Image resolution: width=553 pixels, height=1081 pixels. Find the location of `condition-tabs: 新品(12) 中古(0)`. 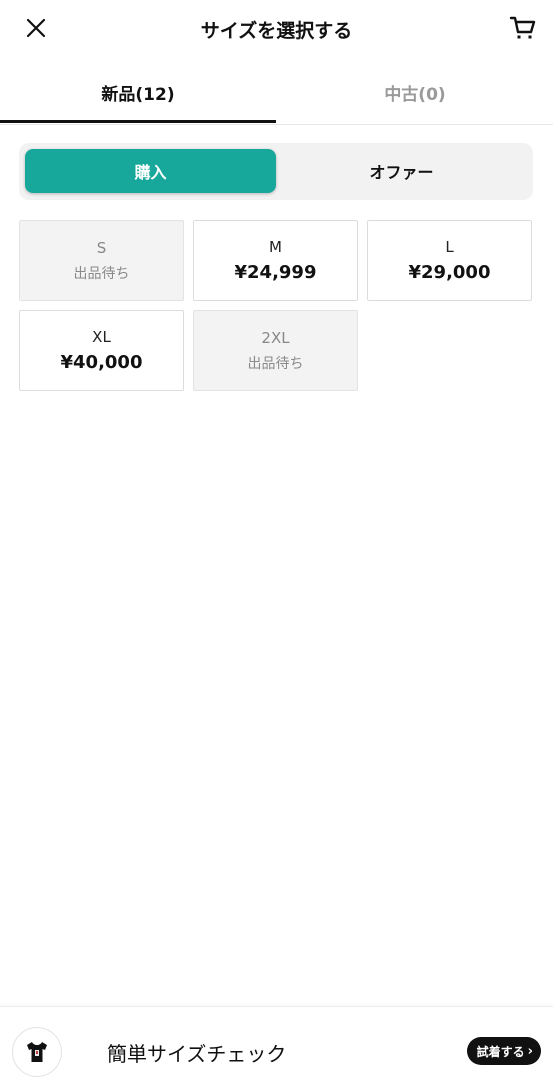

condition-tabs: 新品(12) 中古(0) is located at coordinates (276, 93).